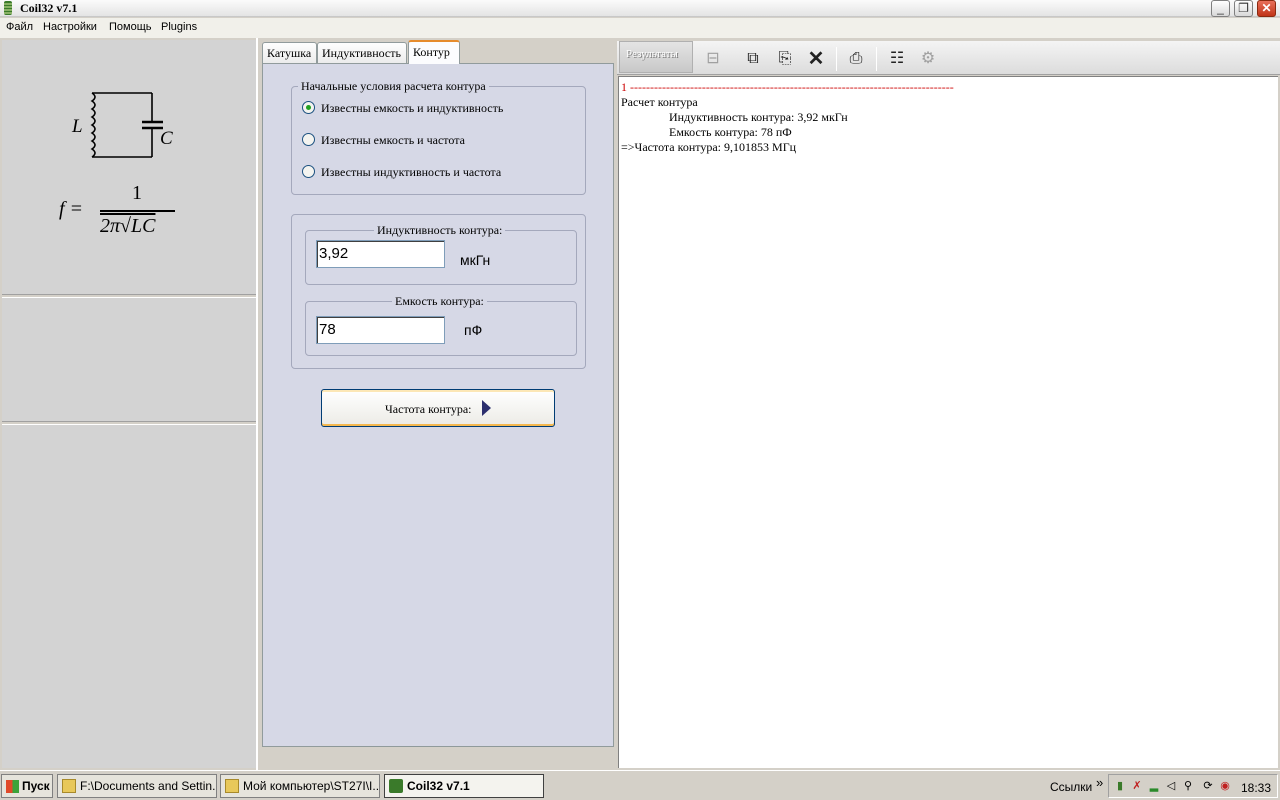 The width and height of the screenshot is (1280, 800). Describe the element at coordinates (71, 209) in the screenshot. I see `formula-lhs: f =` at that location.